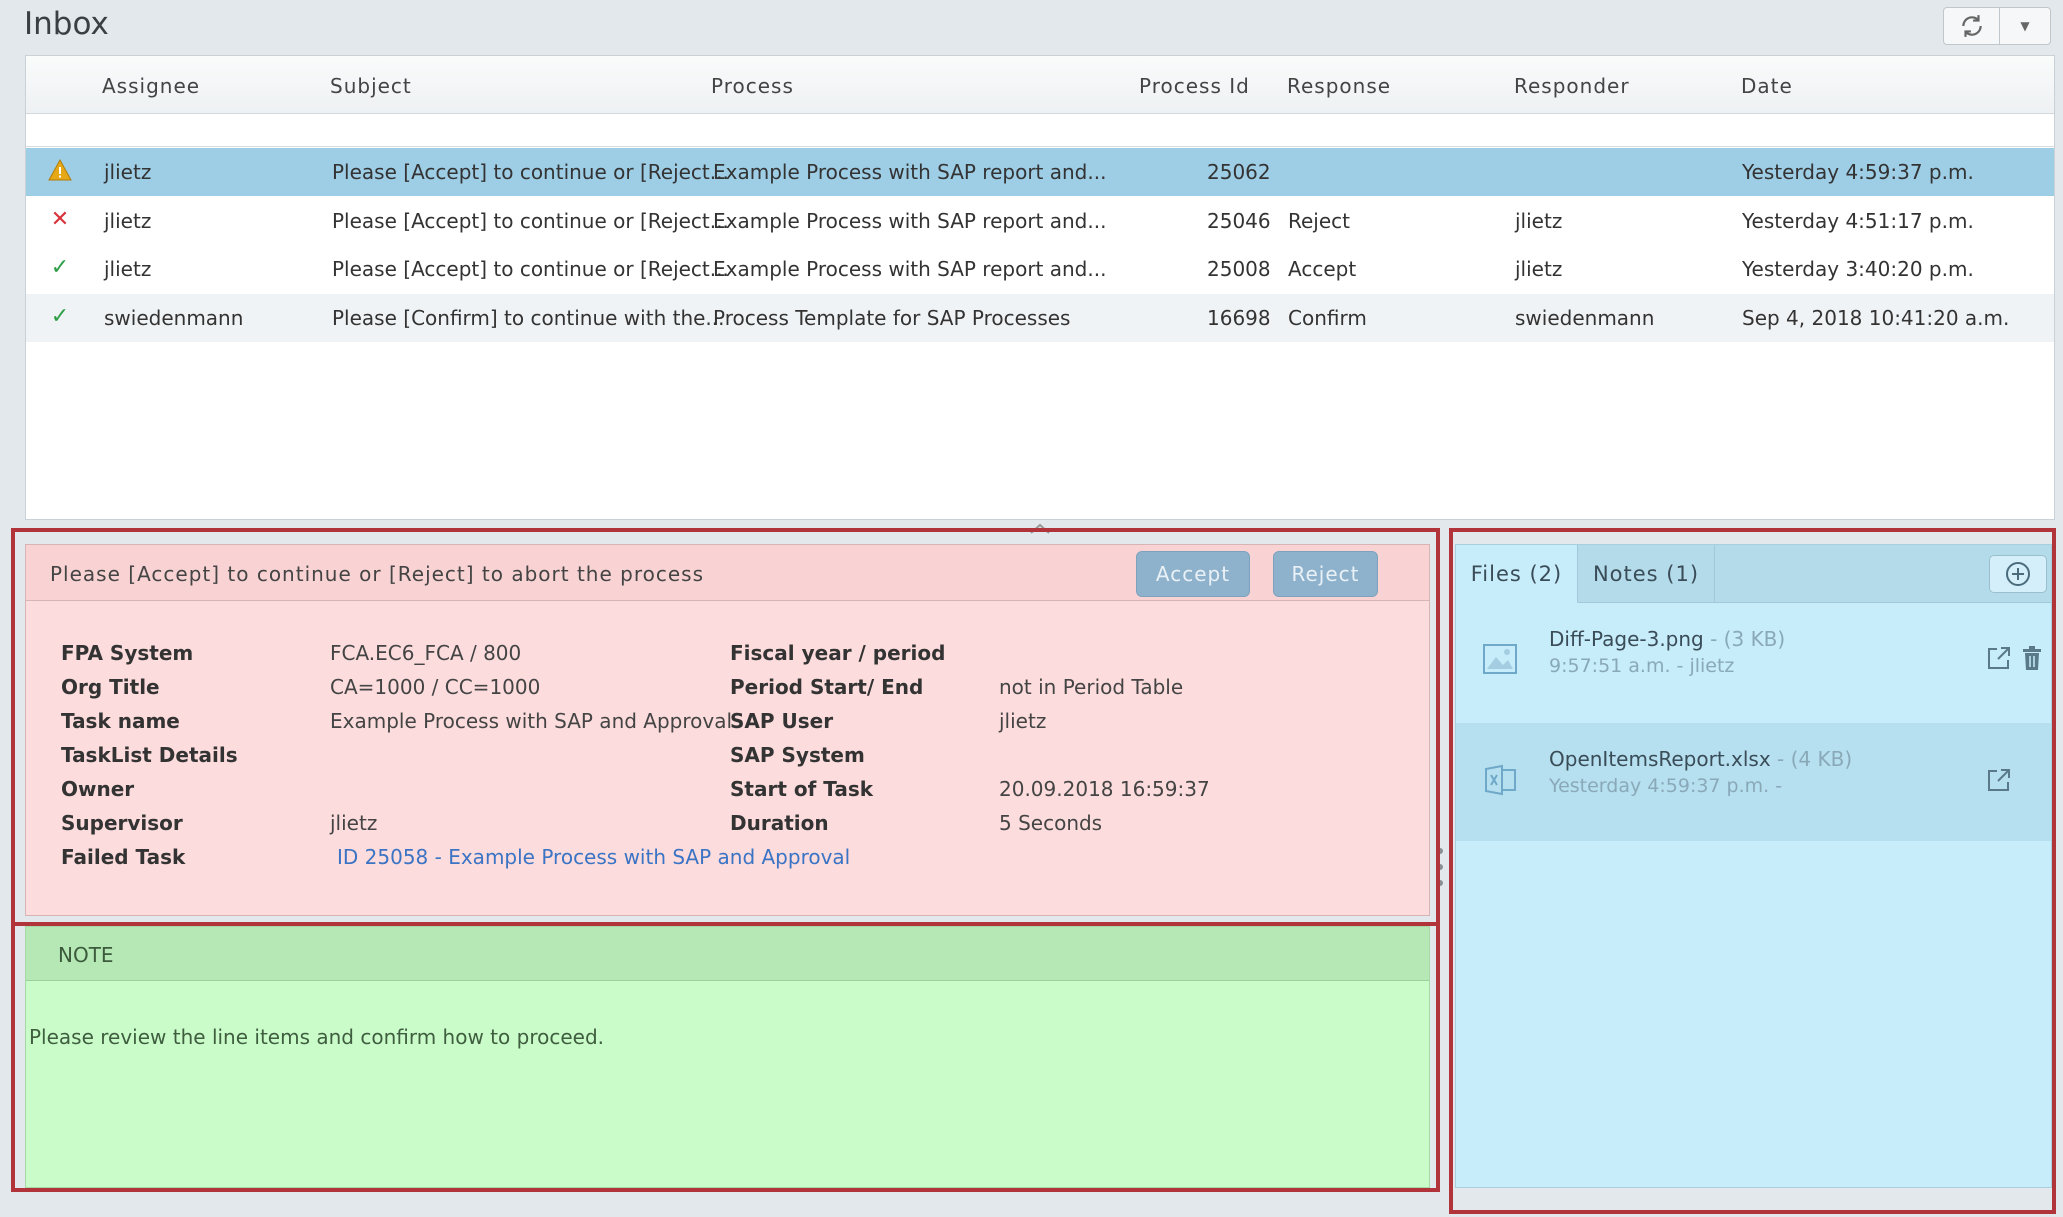 This screenshot has width=2063, height=1217. Describe the element at coordinates (892, 318) in the screenshot. I see `cell-process: Process Template for SAP Processes` at that location.